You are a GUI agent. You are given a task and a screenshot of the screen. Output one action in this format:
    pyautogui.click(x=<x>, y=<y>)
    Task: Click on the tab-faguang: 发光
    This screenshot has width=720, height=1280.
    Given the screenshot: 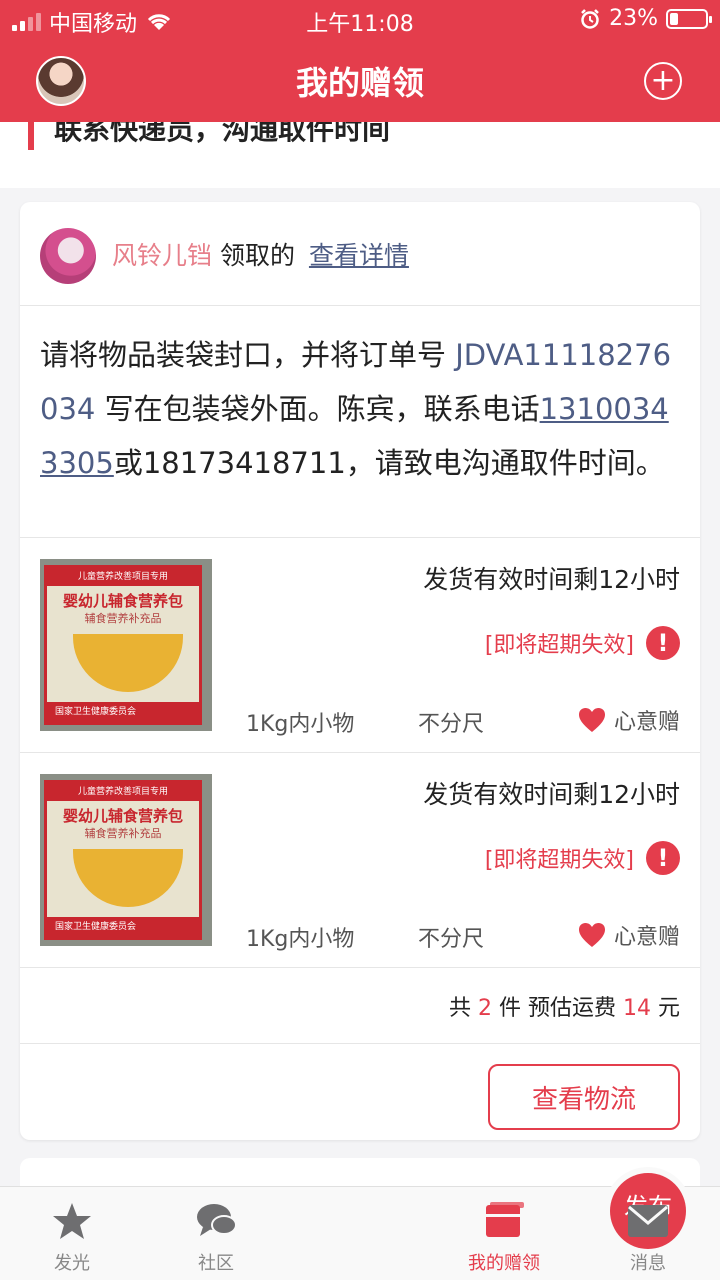 What is the action you would take?
    pyautogui.click(x=72, y=1233)
    